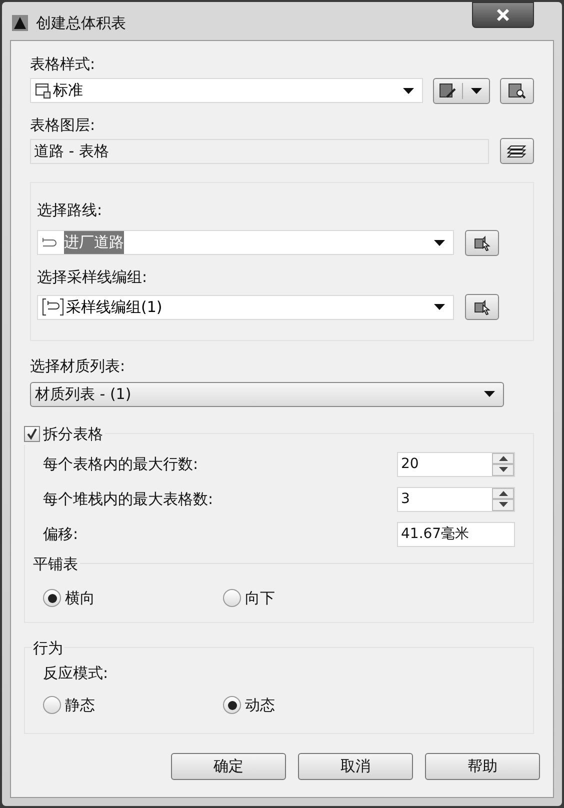  What do you see at coordinates (43, 90) in the screenshot?
I see `table-style-icon` at bounding box center [43, 90].